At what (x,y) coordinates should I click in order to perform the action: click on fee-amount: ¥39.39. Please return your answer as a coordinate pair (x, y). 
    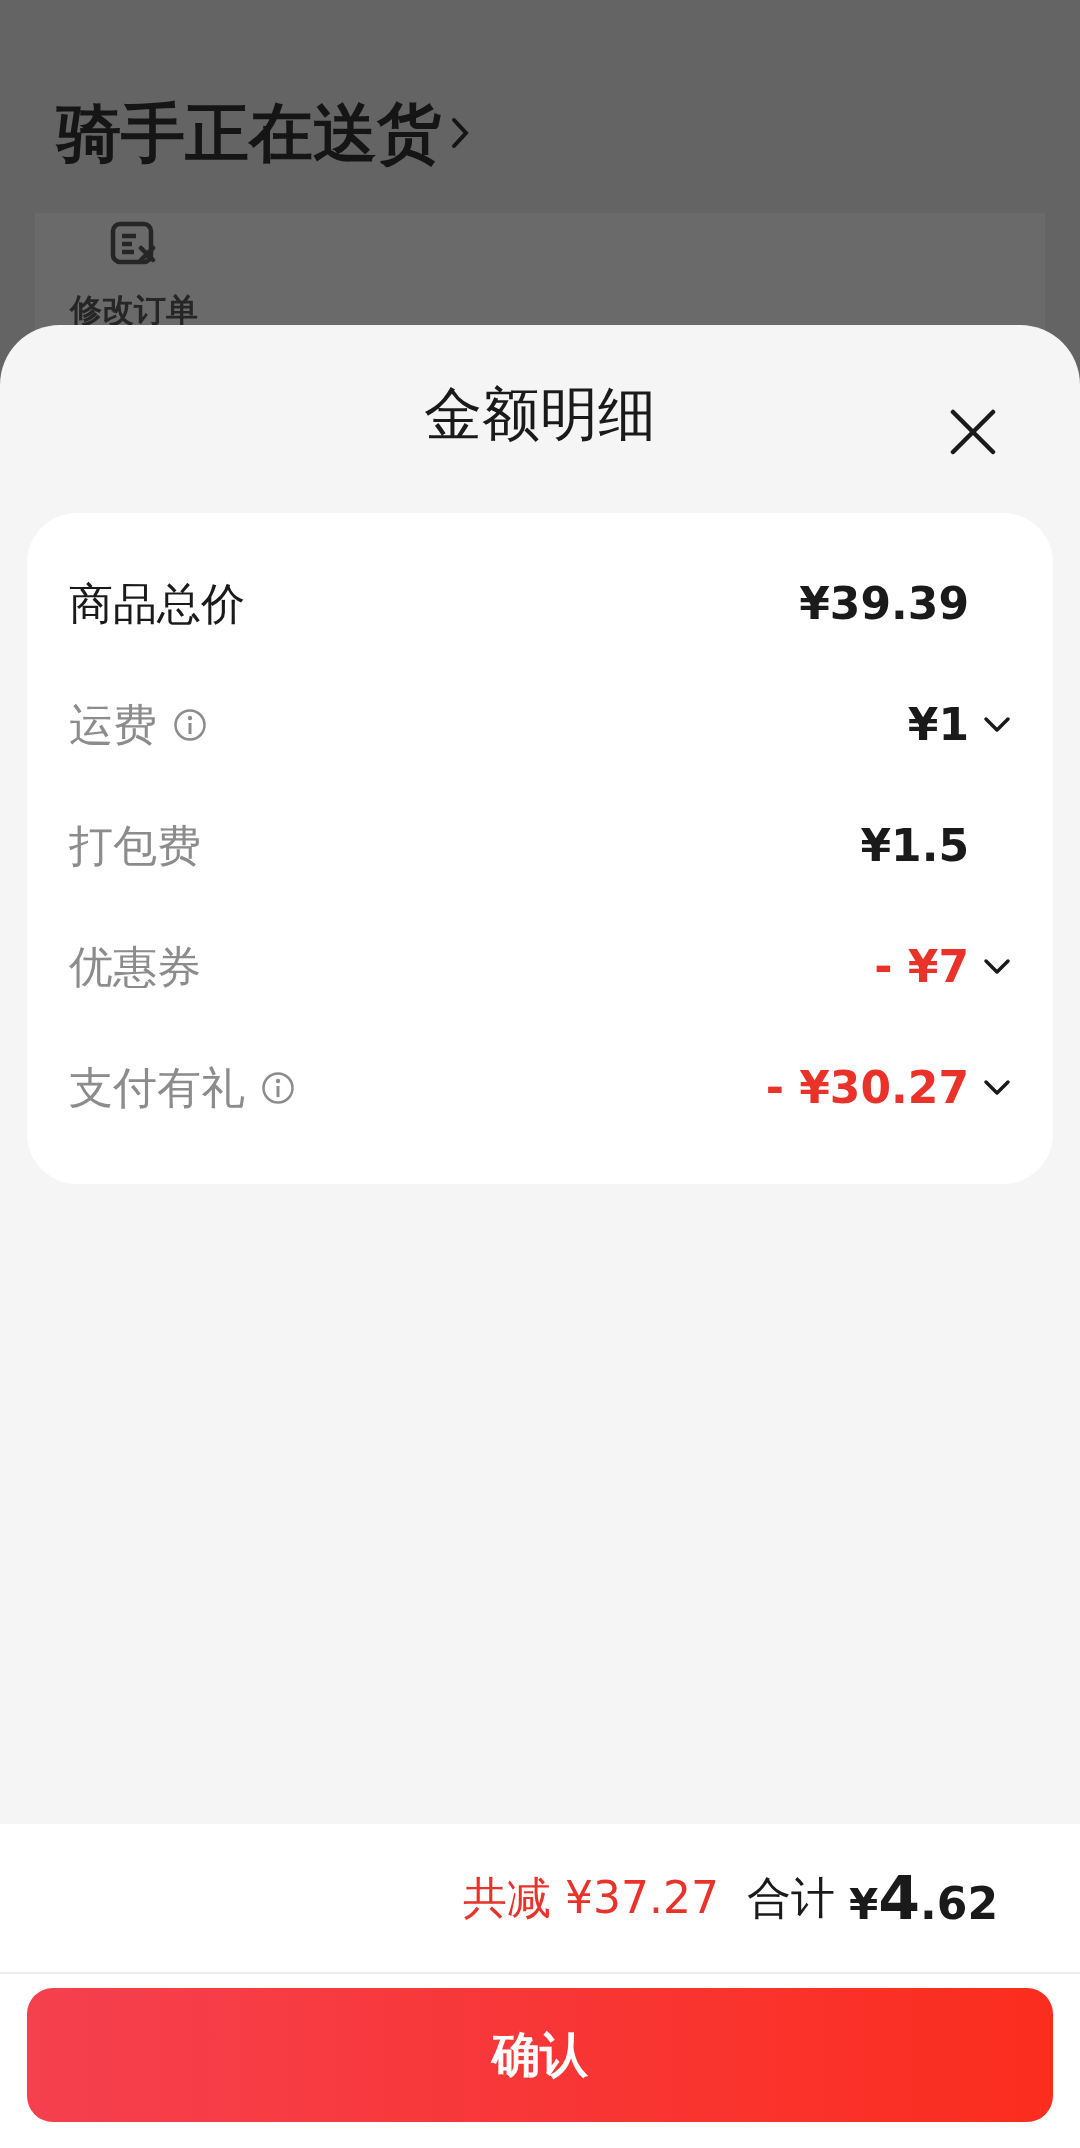
    Looking at the image, I should click on (884, 603).